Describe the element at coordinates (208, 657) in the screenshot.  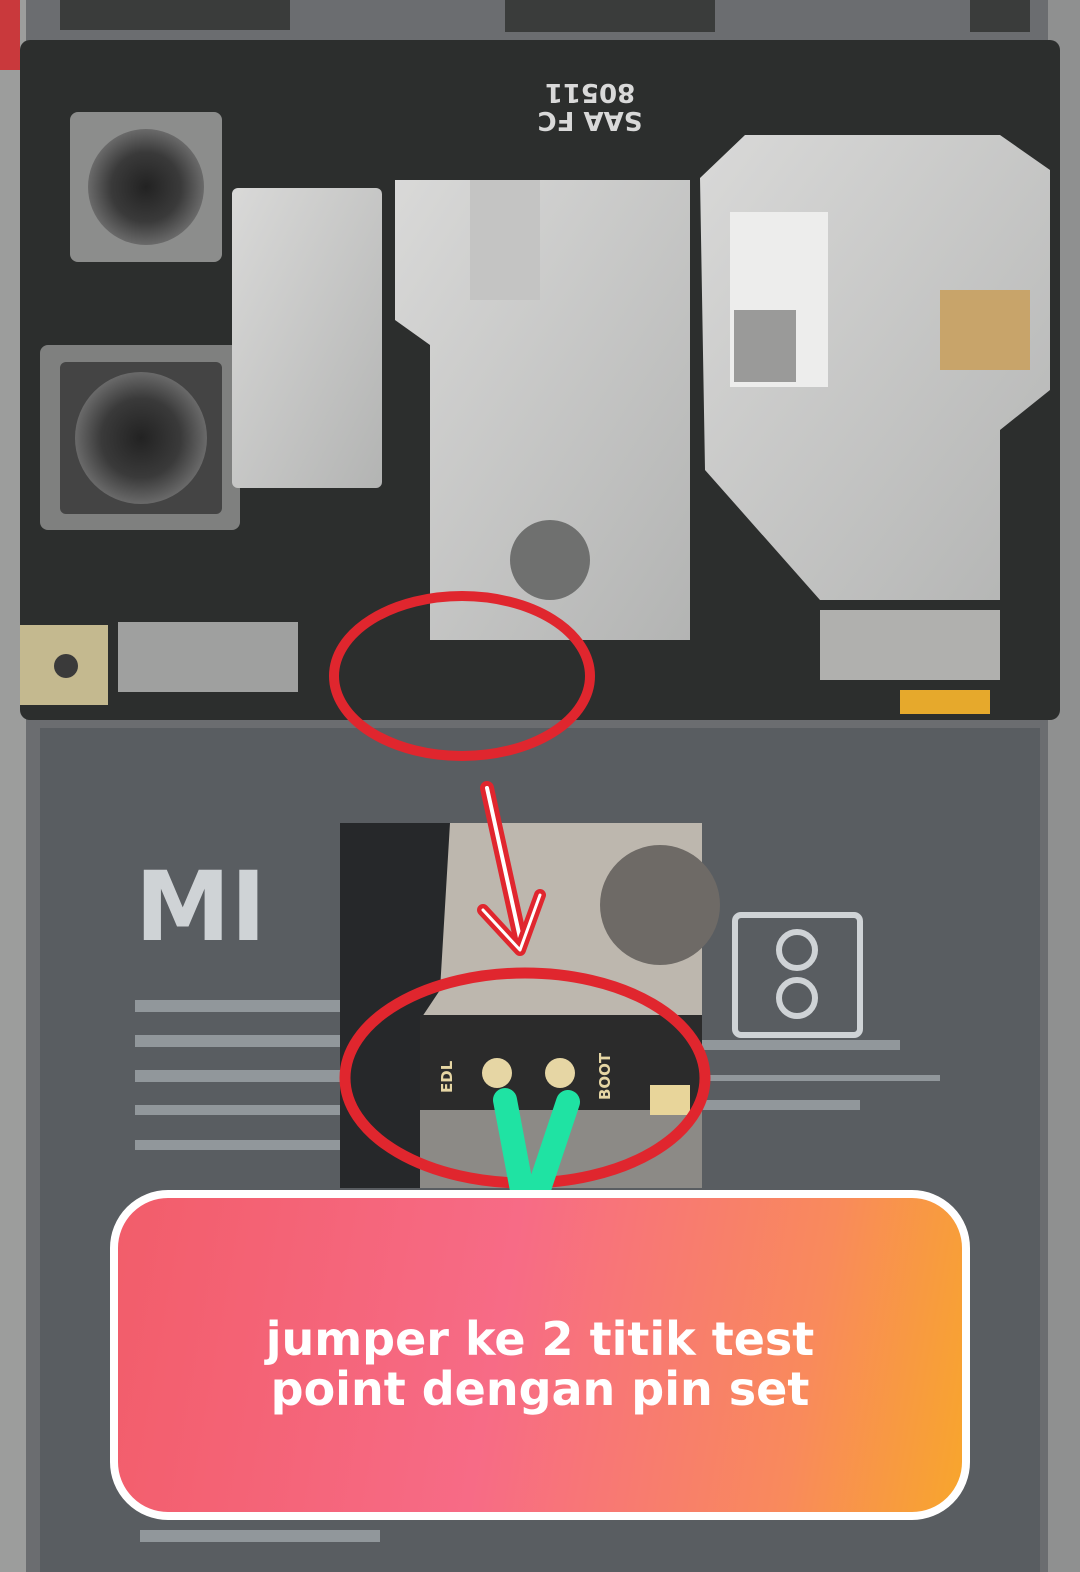
I see `component-left-bottom` at that location.